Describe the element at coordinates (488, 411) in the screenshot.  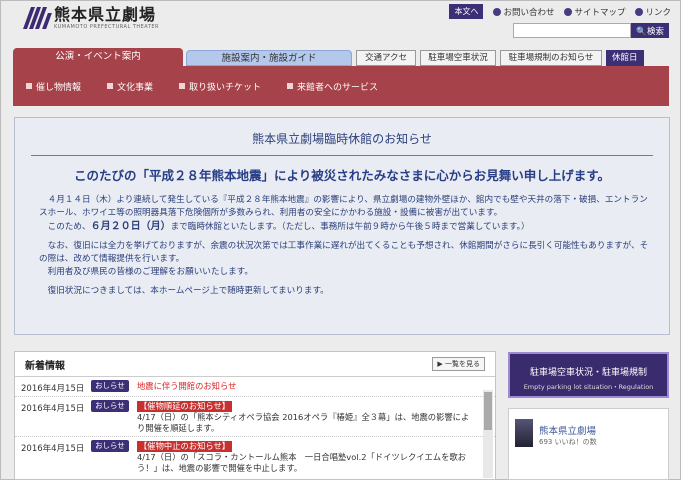
I see `news-scrollbar-thumb` at that location.